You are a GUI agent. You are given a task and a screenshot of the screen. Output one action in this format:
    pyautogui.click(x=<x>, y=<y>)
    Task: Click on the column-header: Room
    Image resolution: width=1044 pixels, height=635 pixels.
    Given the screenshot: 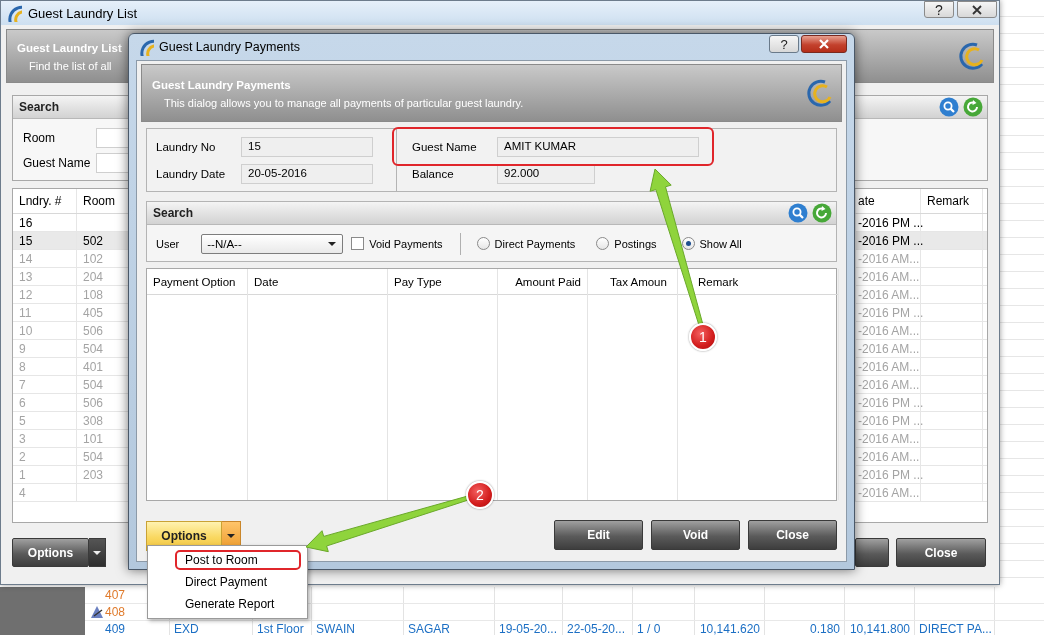 What is the action you would take?
    pyautogui.click(x=99, y=201)
    